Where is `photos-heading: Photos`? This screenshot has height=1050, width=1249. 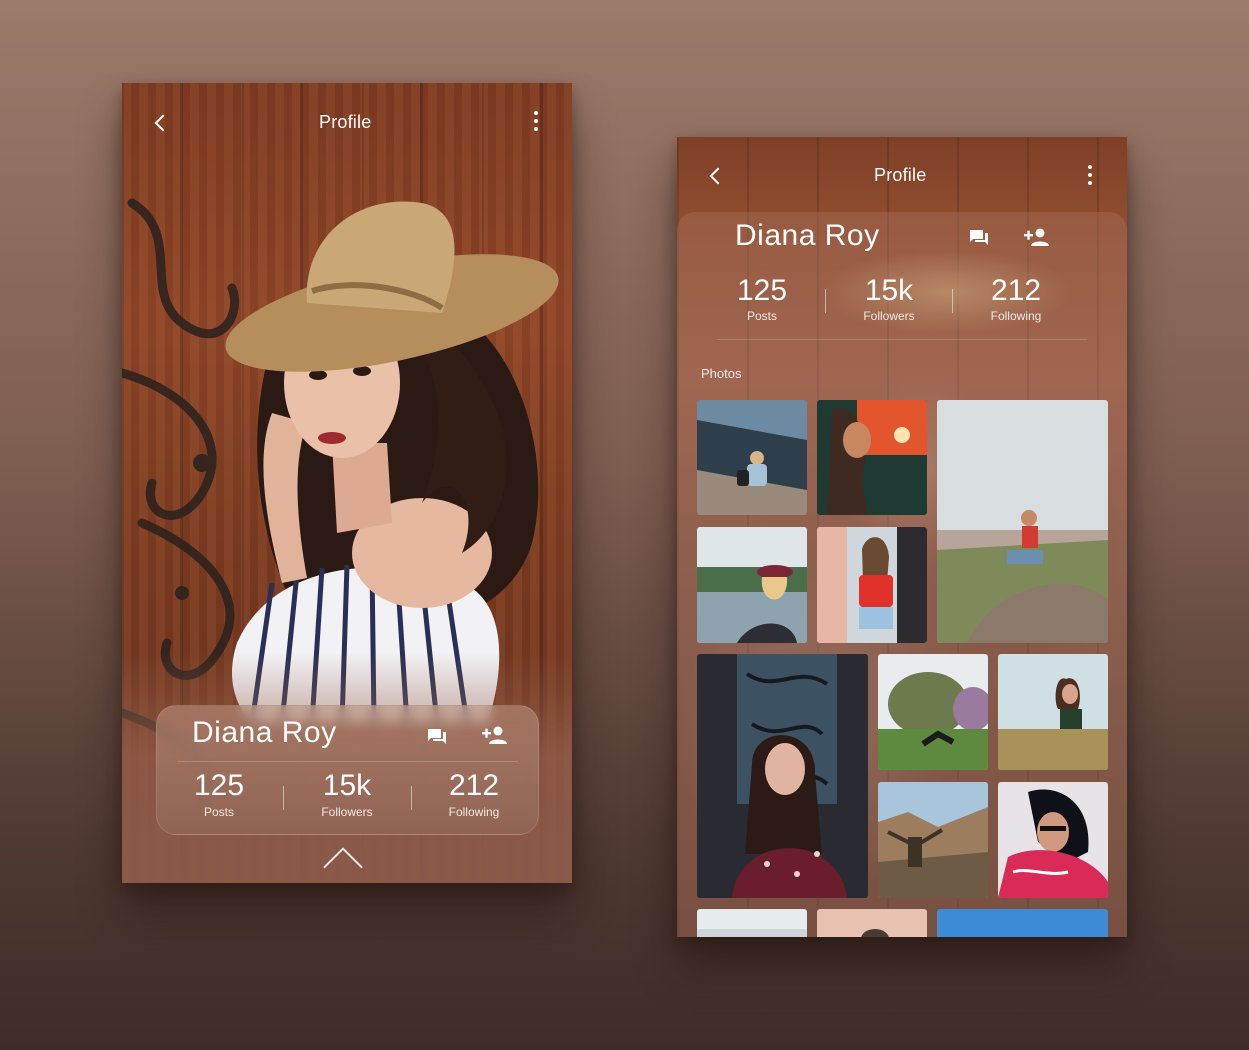
photos-heading: Photos is located at coordinates (721, 373).